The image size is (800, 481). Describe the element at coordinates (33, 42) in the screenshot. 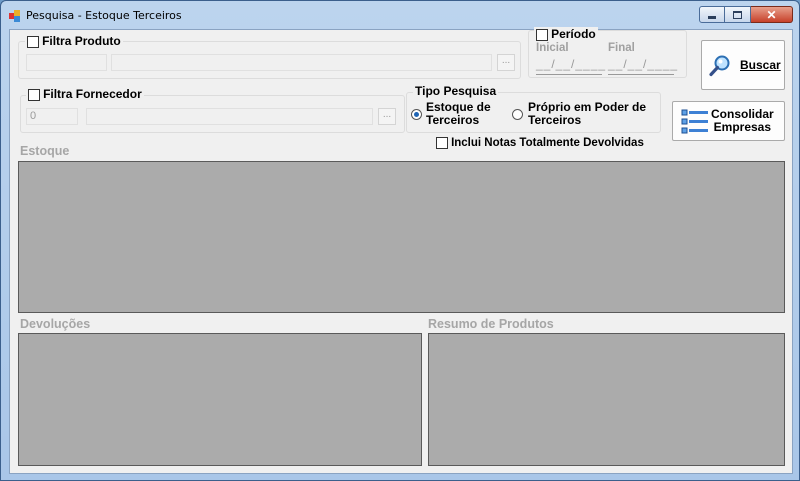

I see `filtra-produto-checkbox` at that location.